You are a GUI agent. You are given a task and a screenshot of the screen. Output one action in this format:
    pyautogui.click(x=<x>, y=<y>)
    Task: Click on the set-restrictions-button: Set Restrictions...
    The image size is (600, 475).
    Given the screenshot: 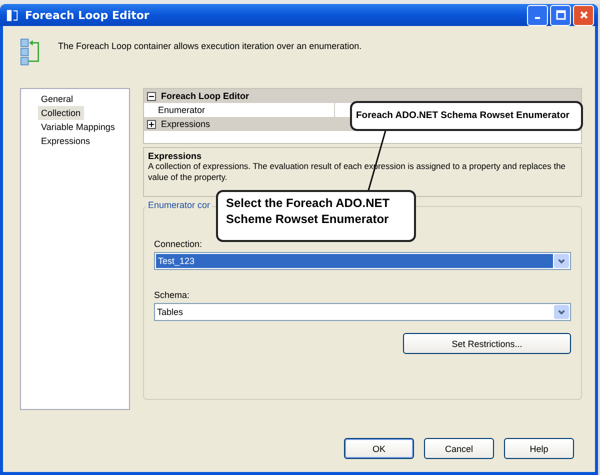 What is the action you would take?
    pyautogui.click(x=487, y=343)
    